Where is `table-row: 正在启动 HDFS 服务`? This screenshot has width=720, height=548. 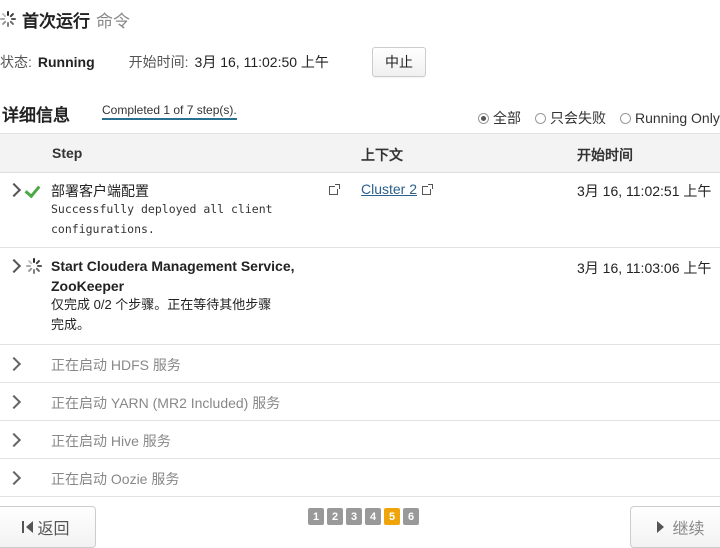
table-row: 正在启动 HDFS 服务 is located at coordinates (360, 364).